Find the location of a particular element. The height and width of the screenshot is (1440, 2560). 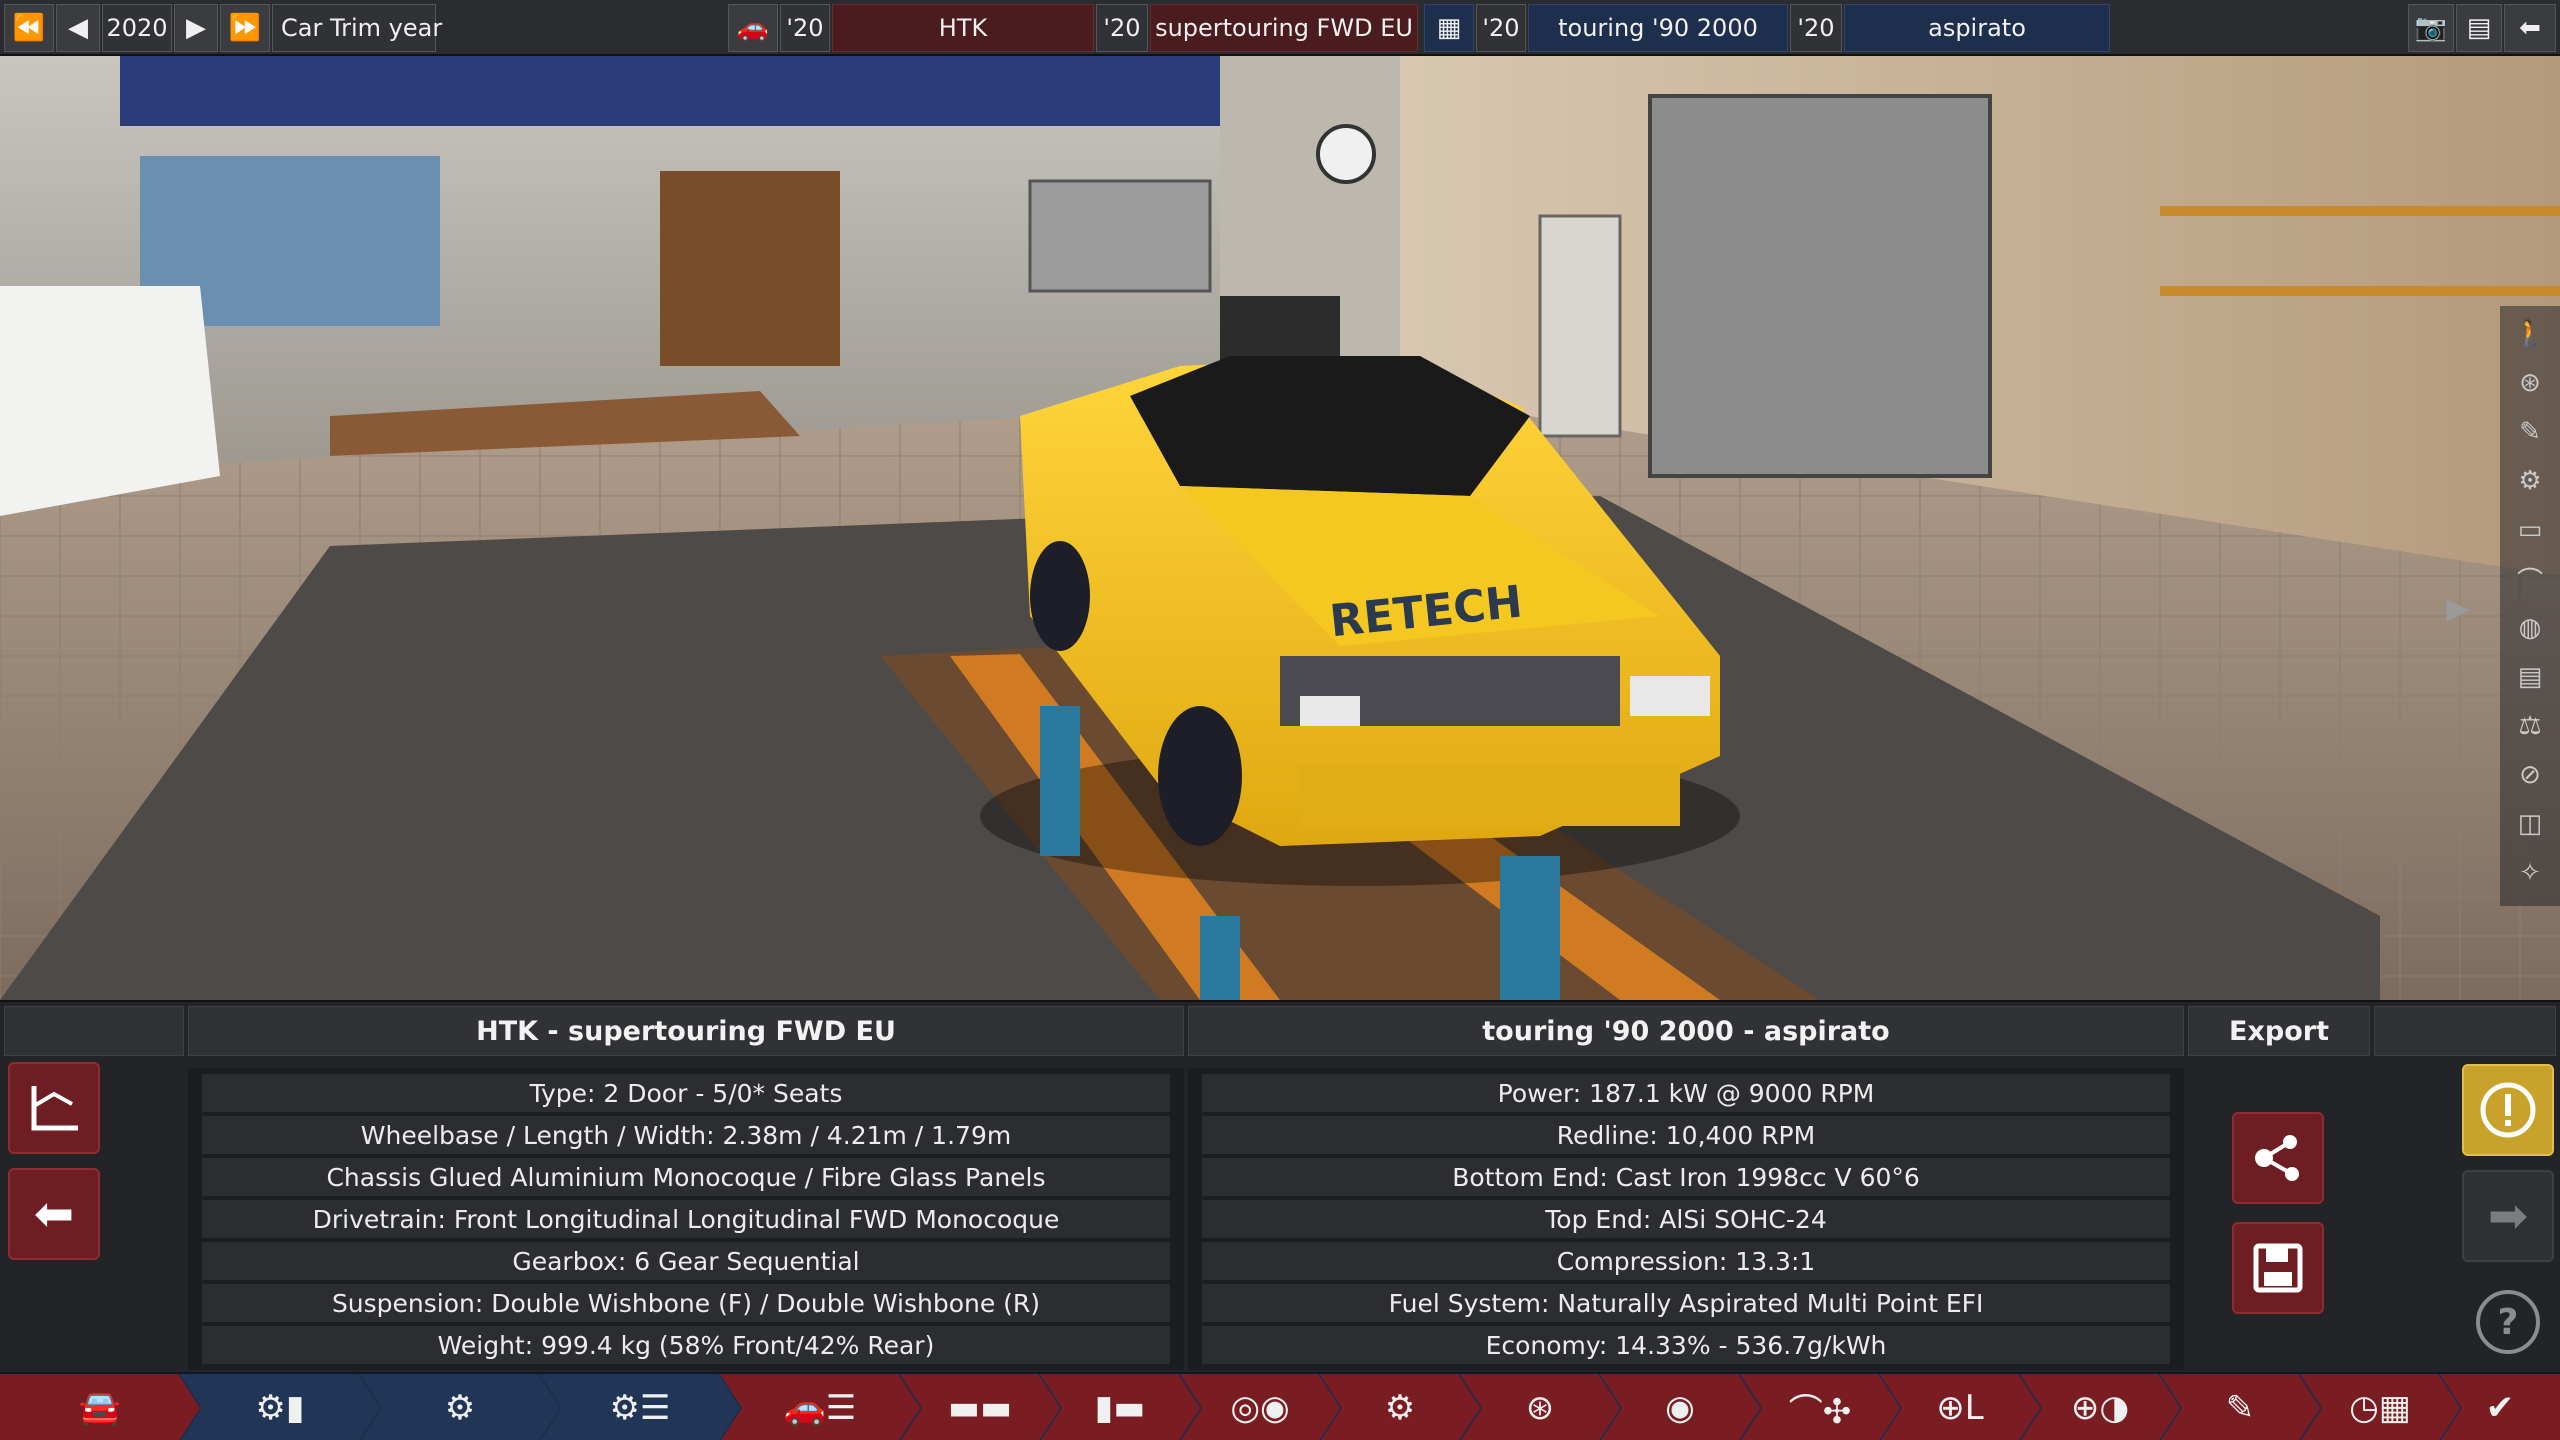

trim-icon: 🚗☰ is located at coordinates (820, 1408).